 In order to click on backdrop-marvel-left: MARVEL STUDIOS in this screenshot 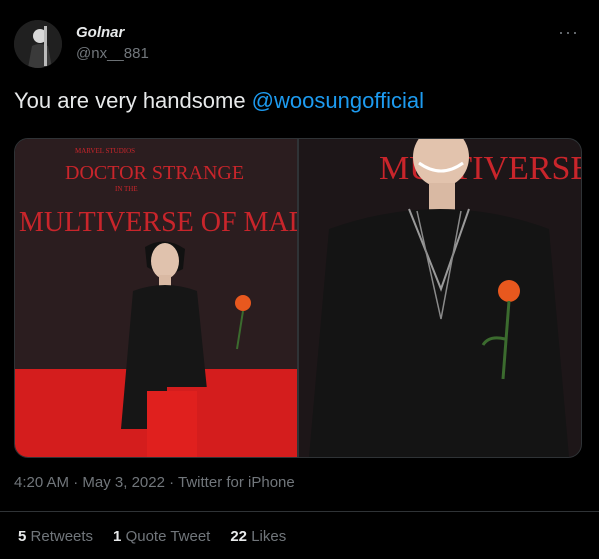, I will do `click(105, 151)`.